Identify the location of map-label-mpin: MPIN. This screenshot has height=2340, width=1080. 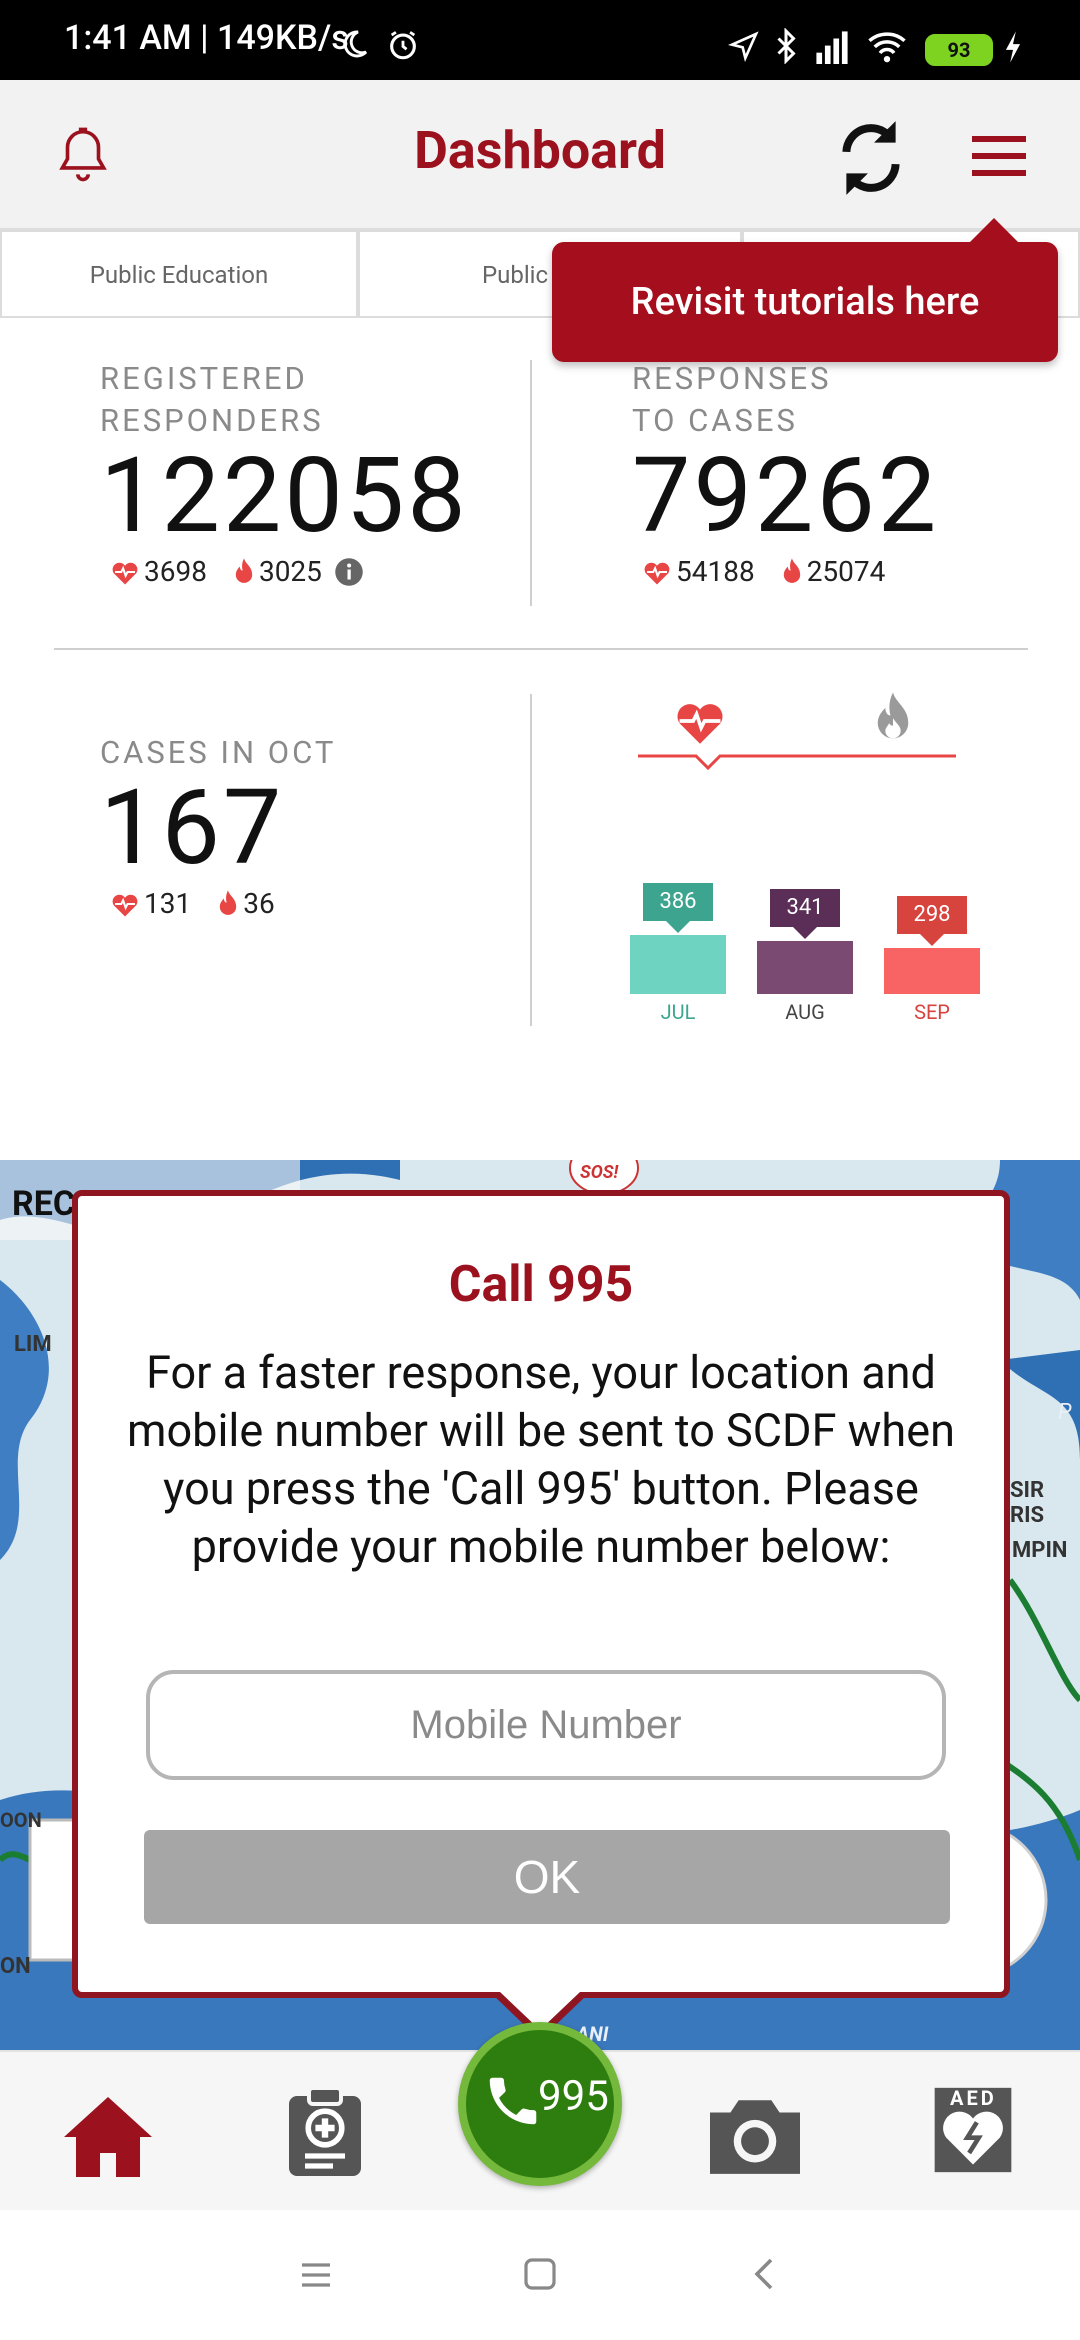
(1040, 1550).